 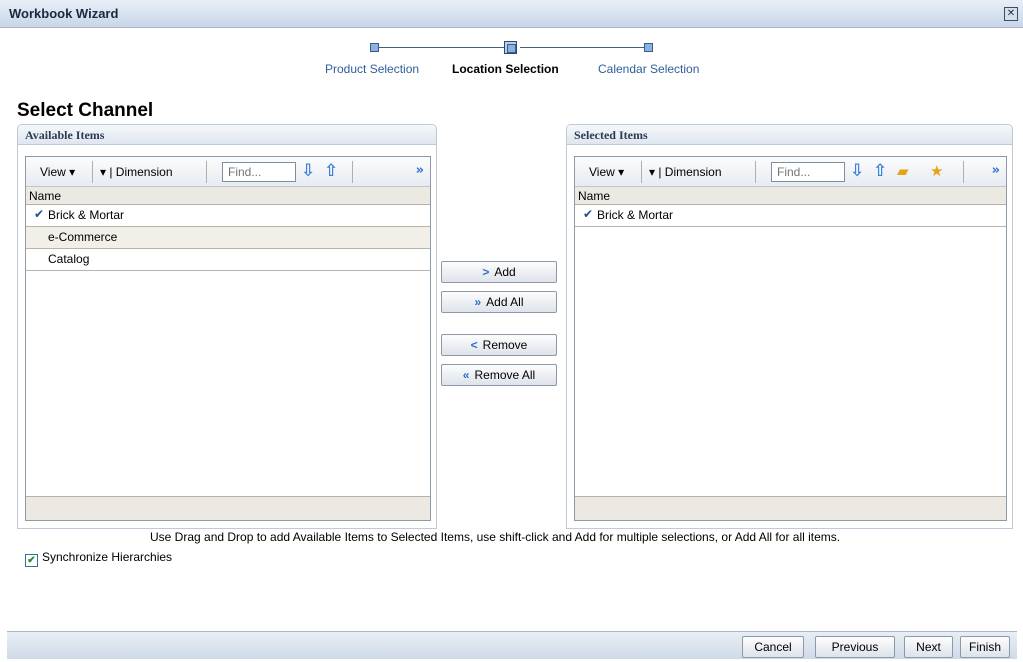 What do you see at coordinates (985, 647) in the screenshot?
I see `finish-button: Finish` at bounding box center [985, 647].